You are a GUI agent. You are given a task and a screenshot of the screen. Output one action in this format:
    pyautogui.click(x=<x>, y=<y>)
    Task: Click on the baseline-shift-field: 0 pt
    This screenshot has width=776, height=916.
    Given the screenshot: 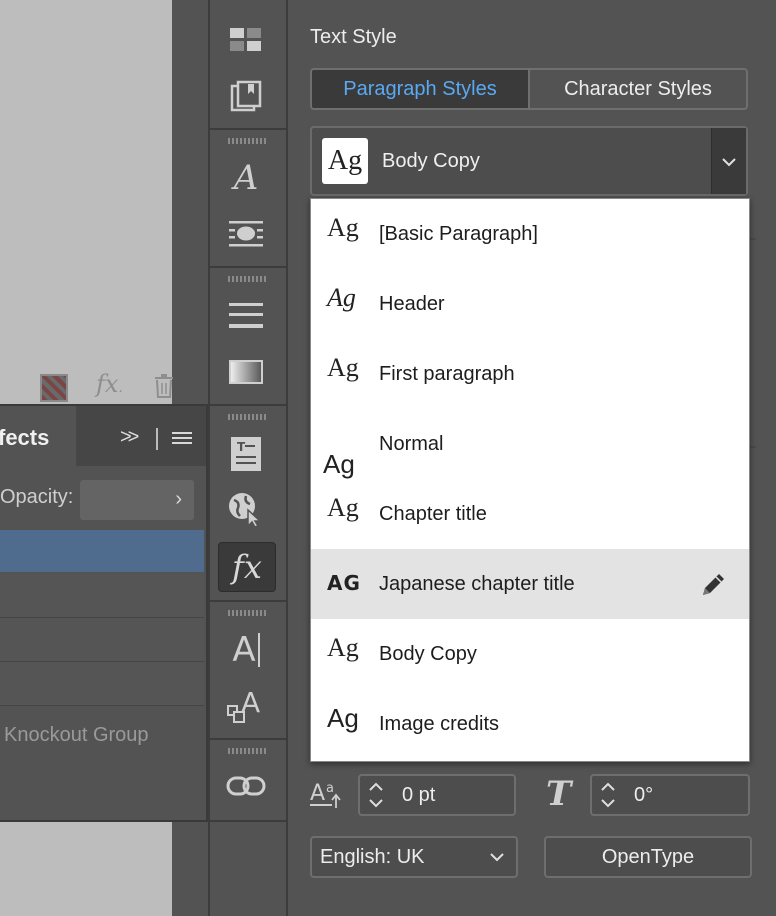 What is the action you would take?
    pyautogui.click(x=454, y=795)
    